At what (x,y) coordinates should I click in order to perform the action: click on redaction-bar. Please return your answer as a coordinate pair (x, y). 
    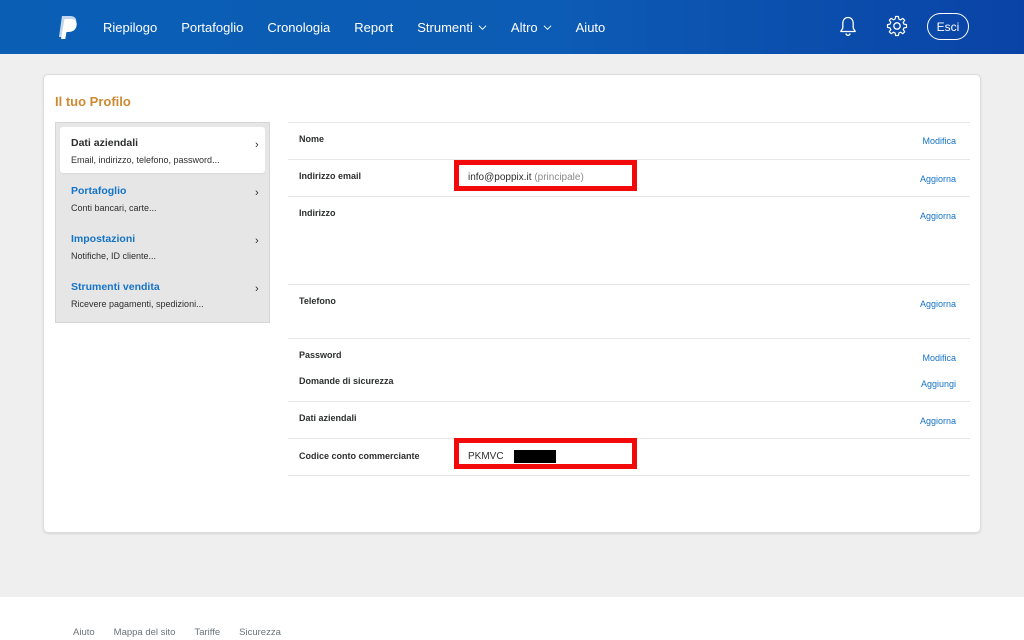
    Looking at the image, I should click on (534, 456).